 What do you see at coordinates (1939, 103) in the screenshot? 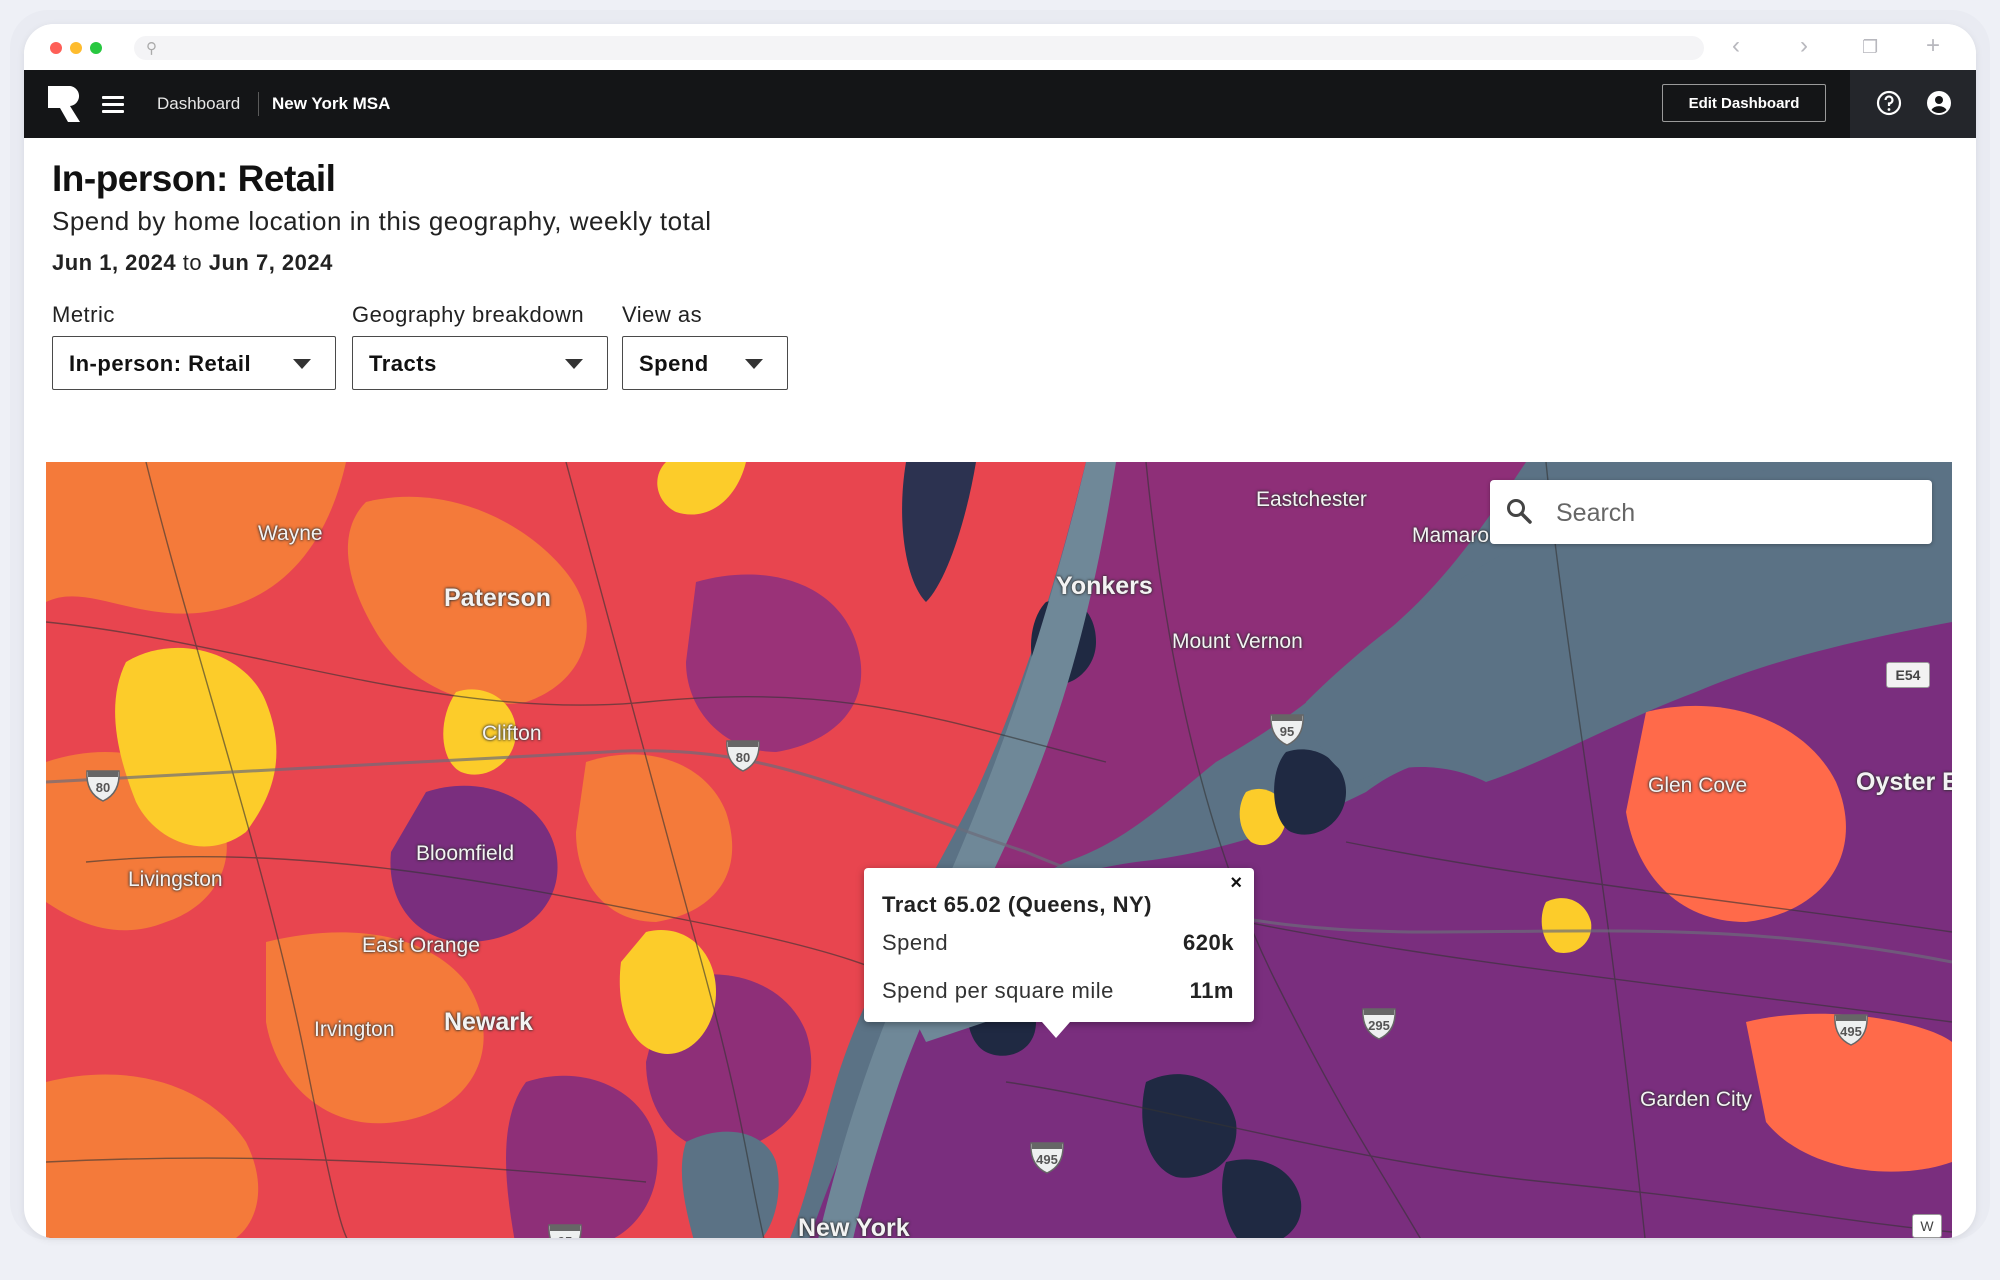
I see `user-account-icon` at bounding box center [1939, 103].